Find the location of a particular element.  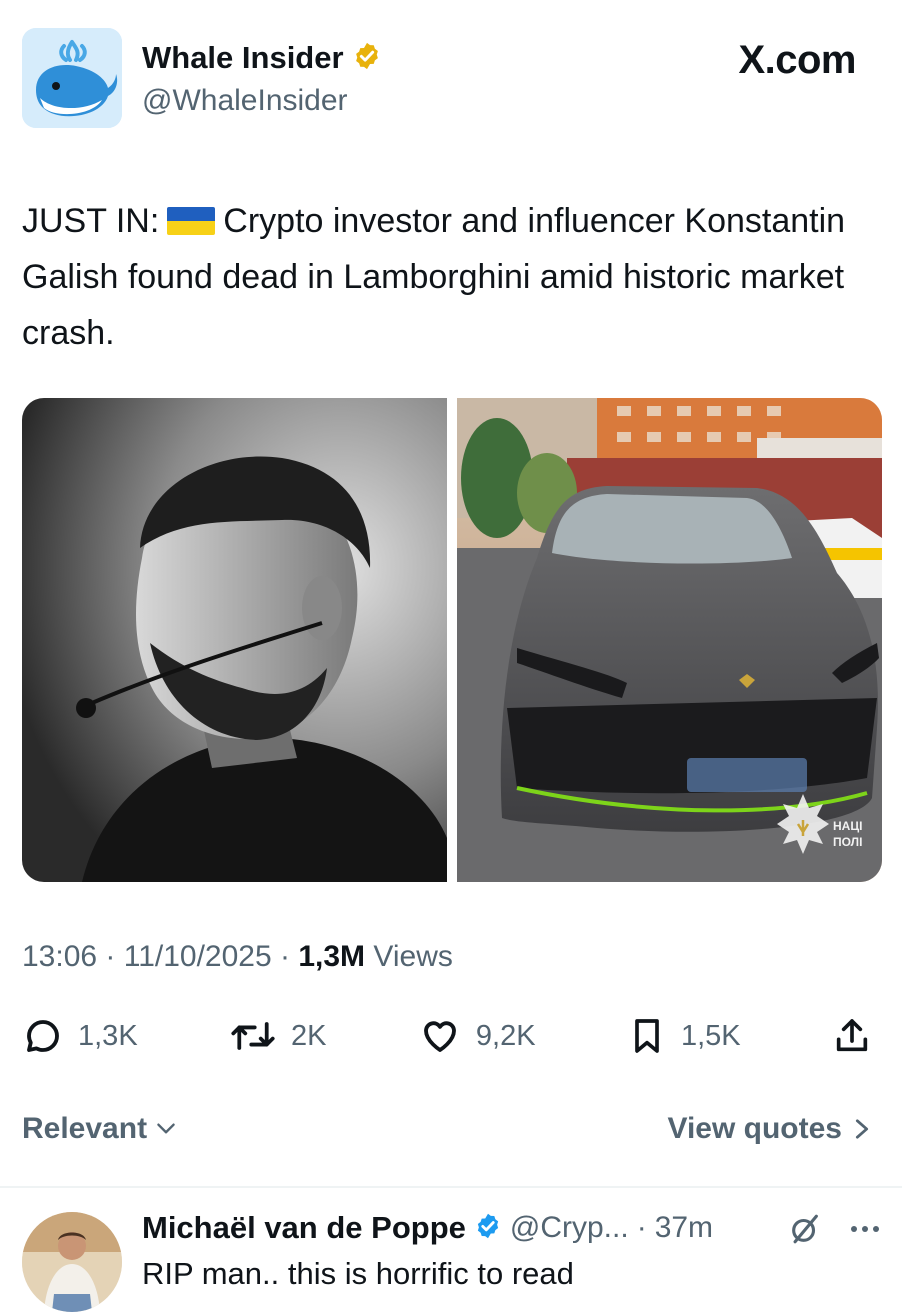

repost-button: 2K is located at coordinates (278, 1036).